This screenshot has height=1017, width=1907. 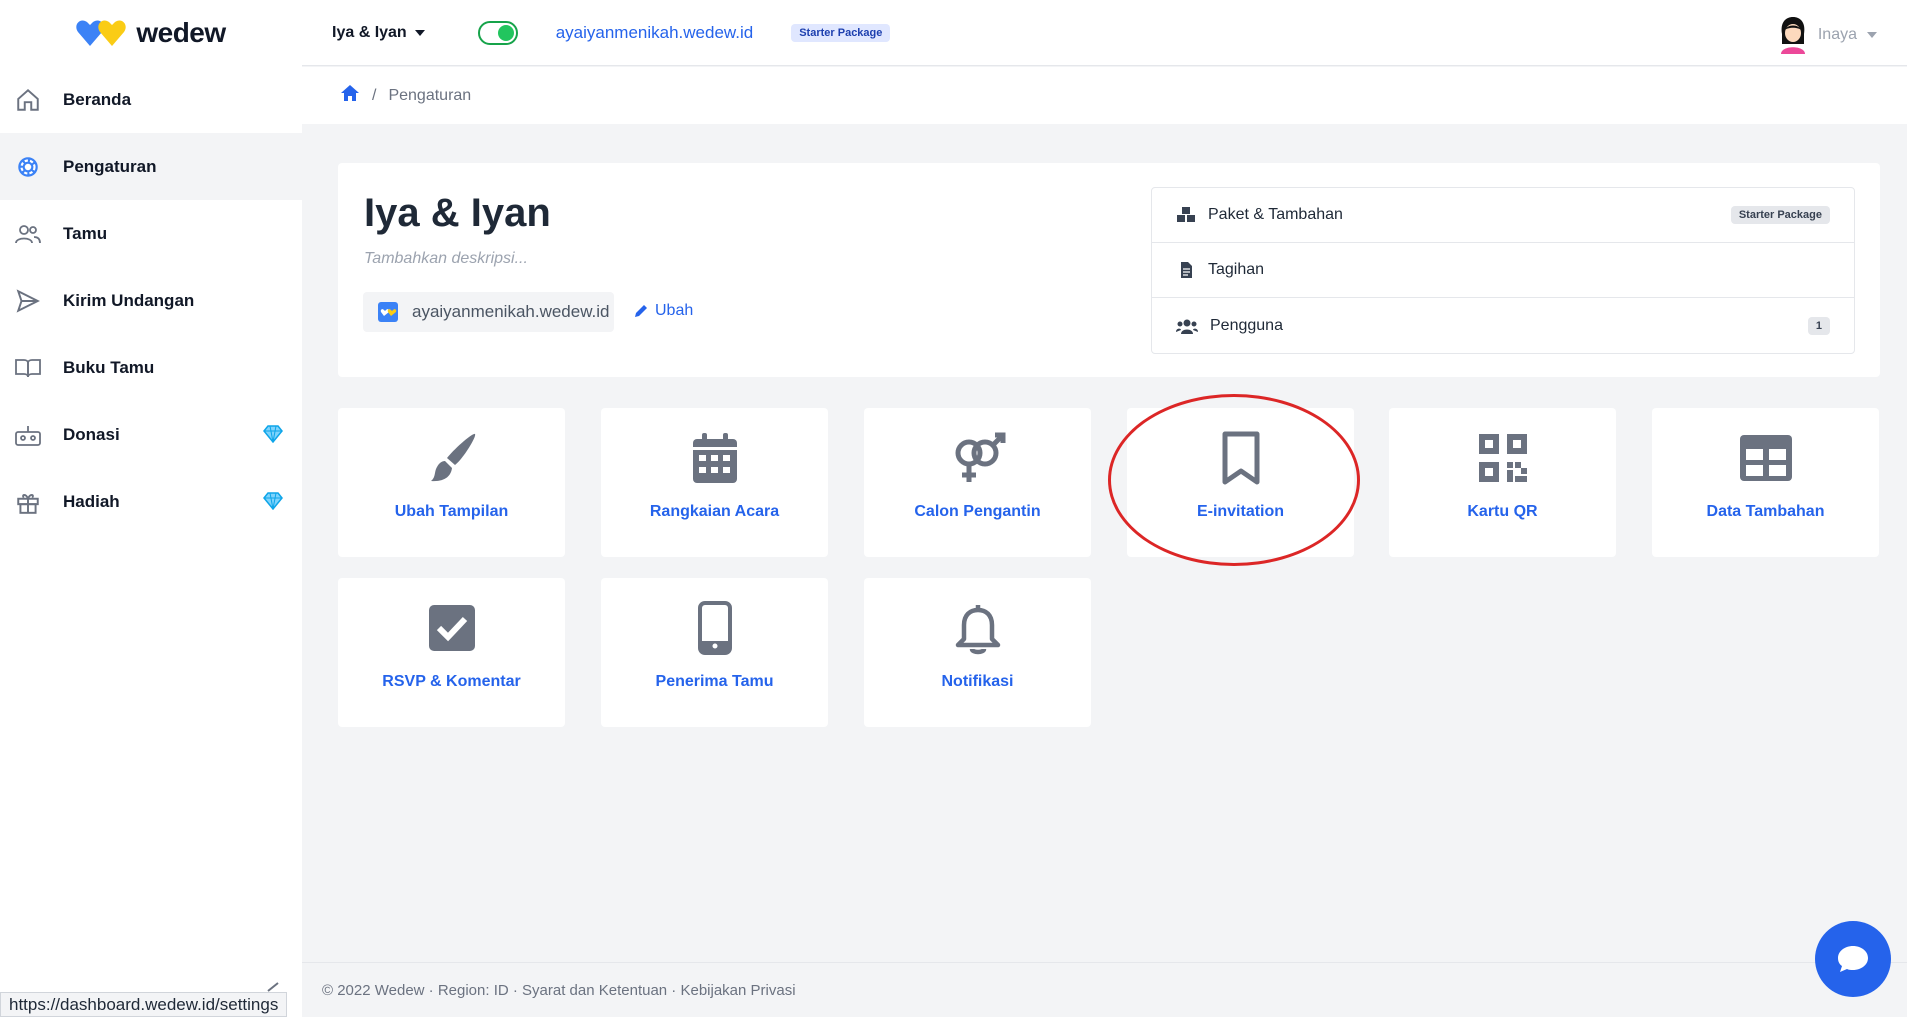 What do you see at coordinates (1240, 511) in the screenshot?
I see `tile-label: E-invitation` at bounding box center [1240, 511].